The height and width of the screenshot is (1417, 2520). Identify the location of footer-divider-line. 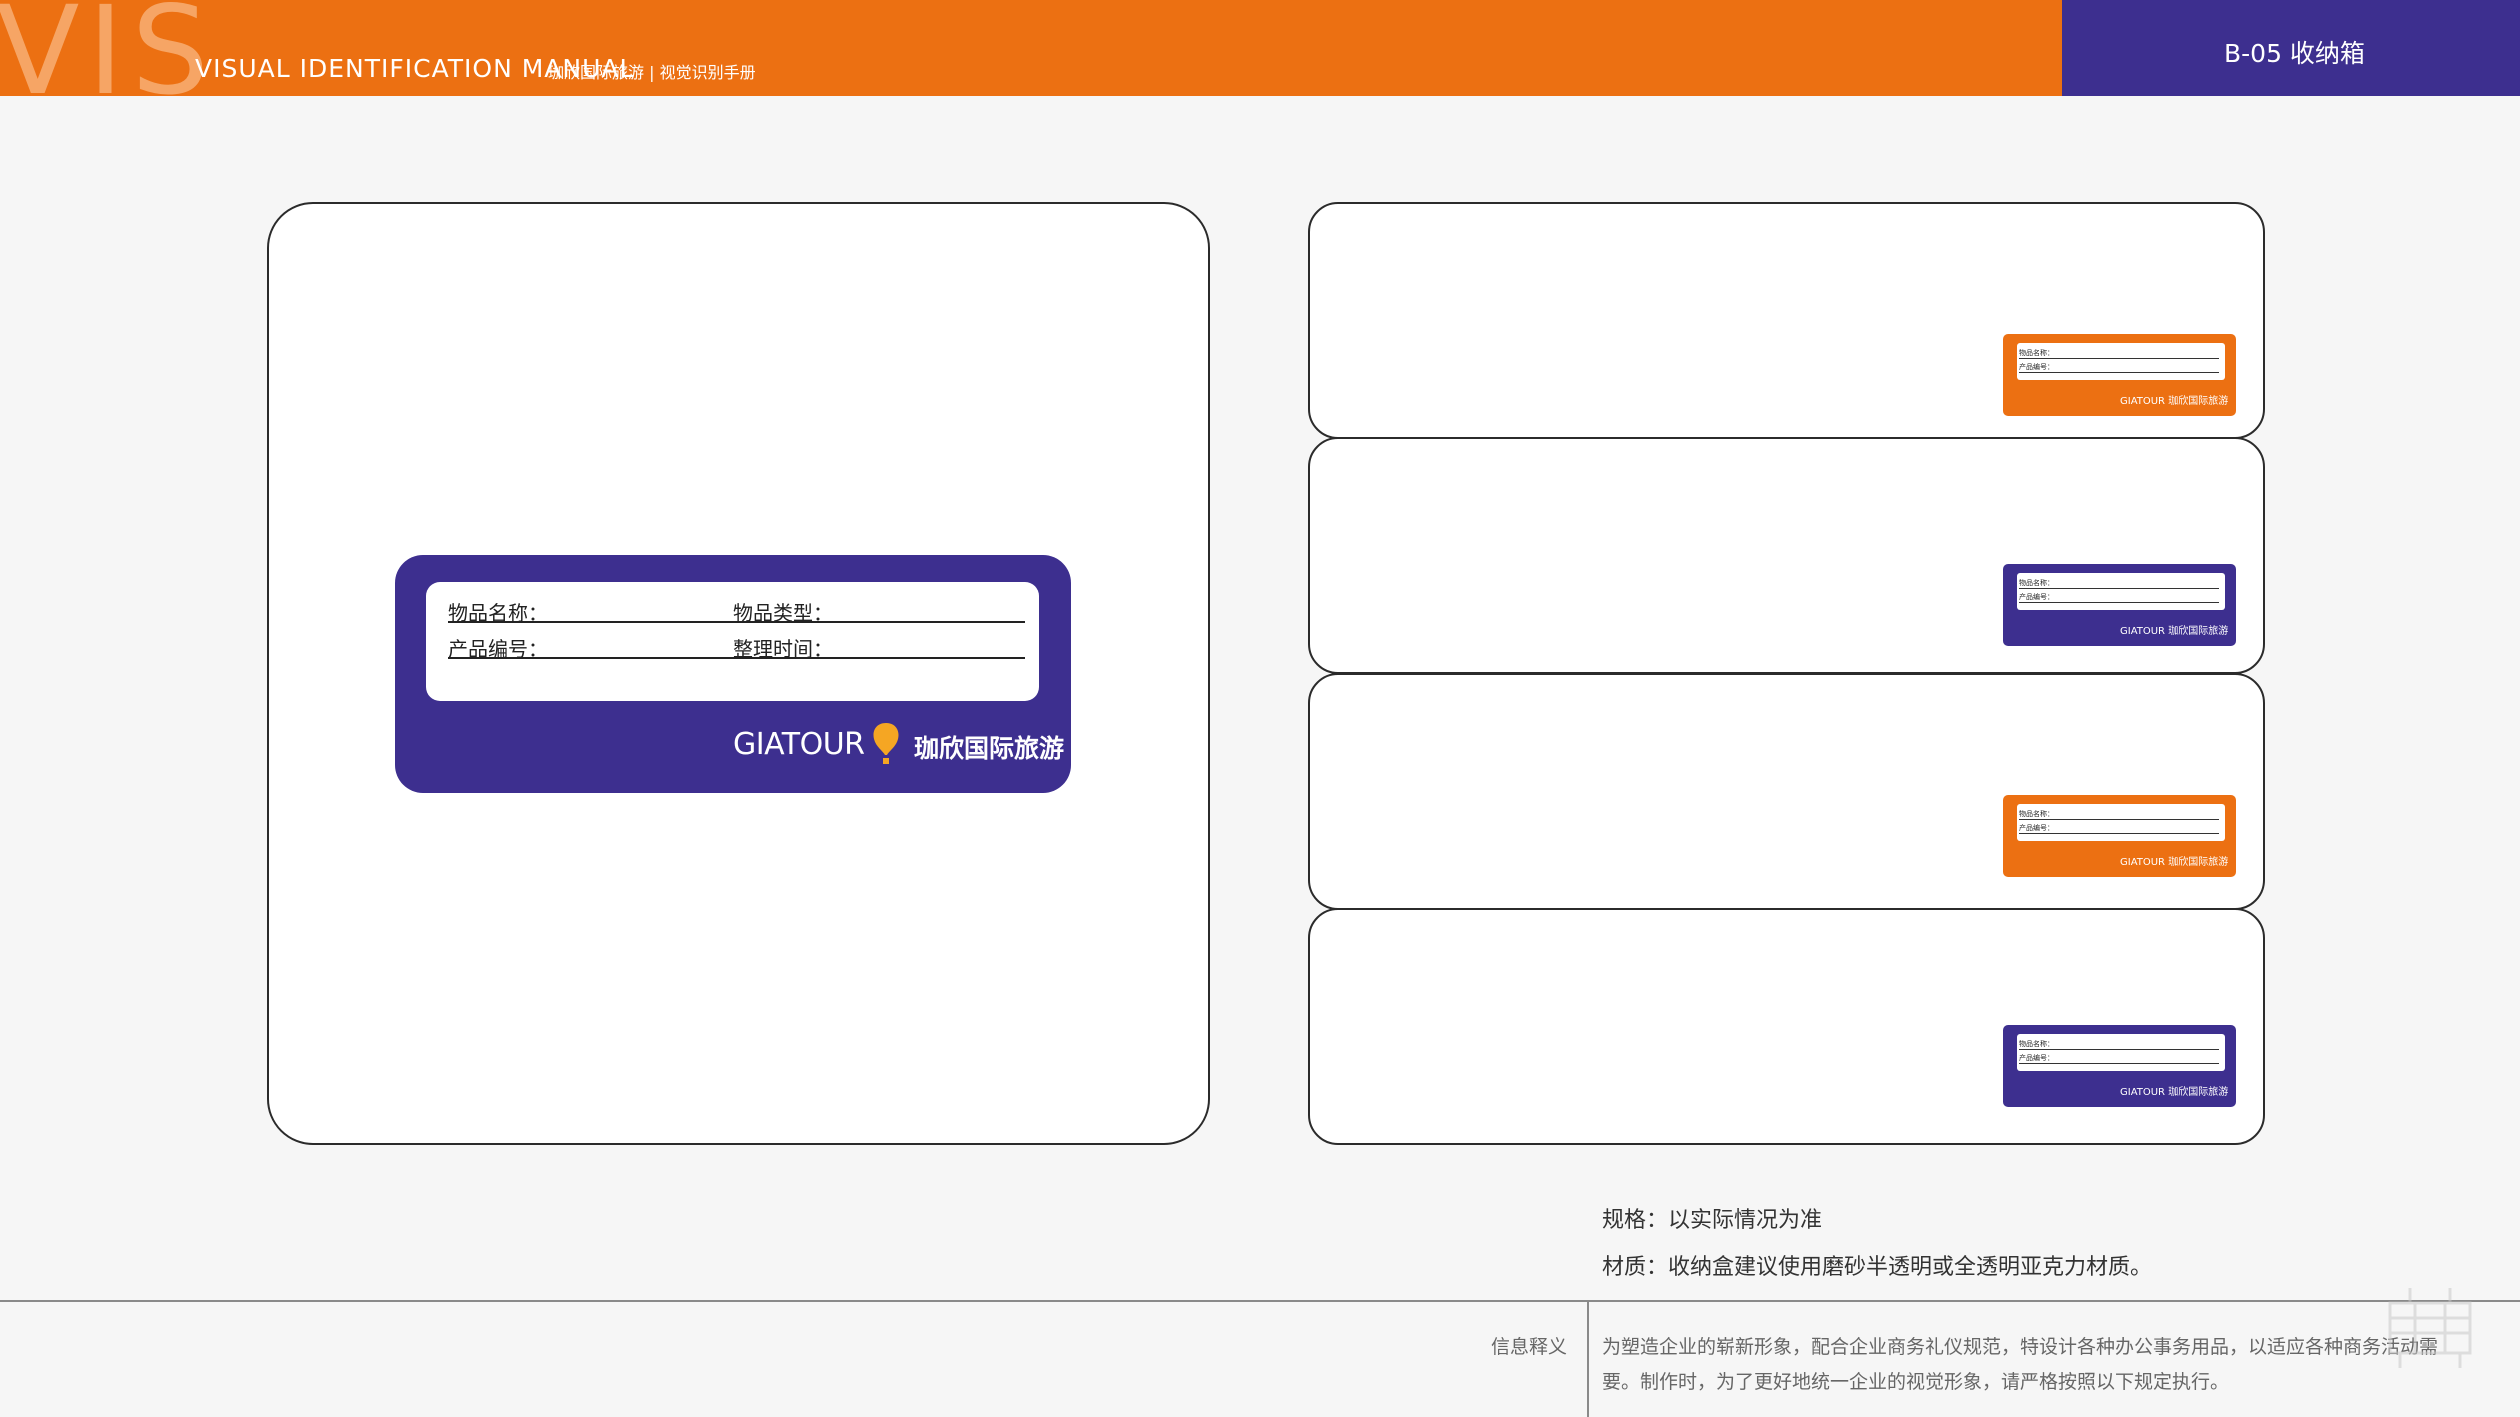
(1260, 1301).